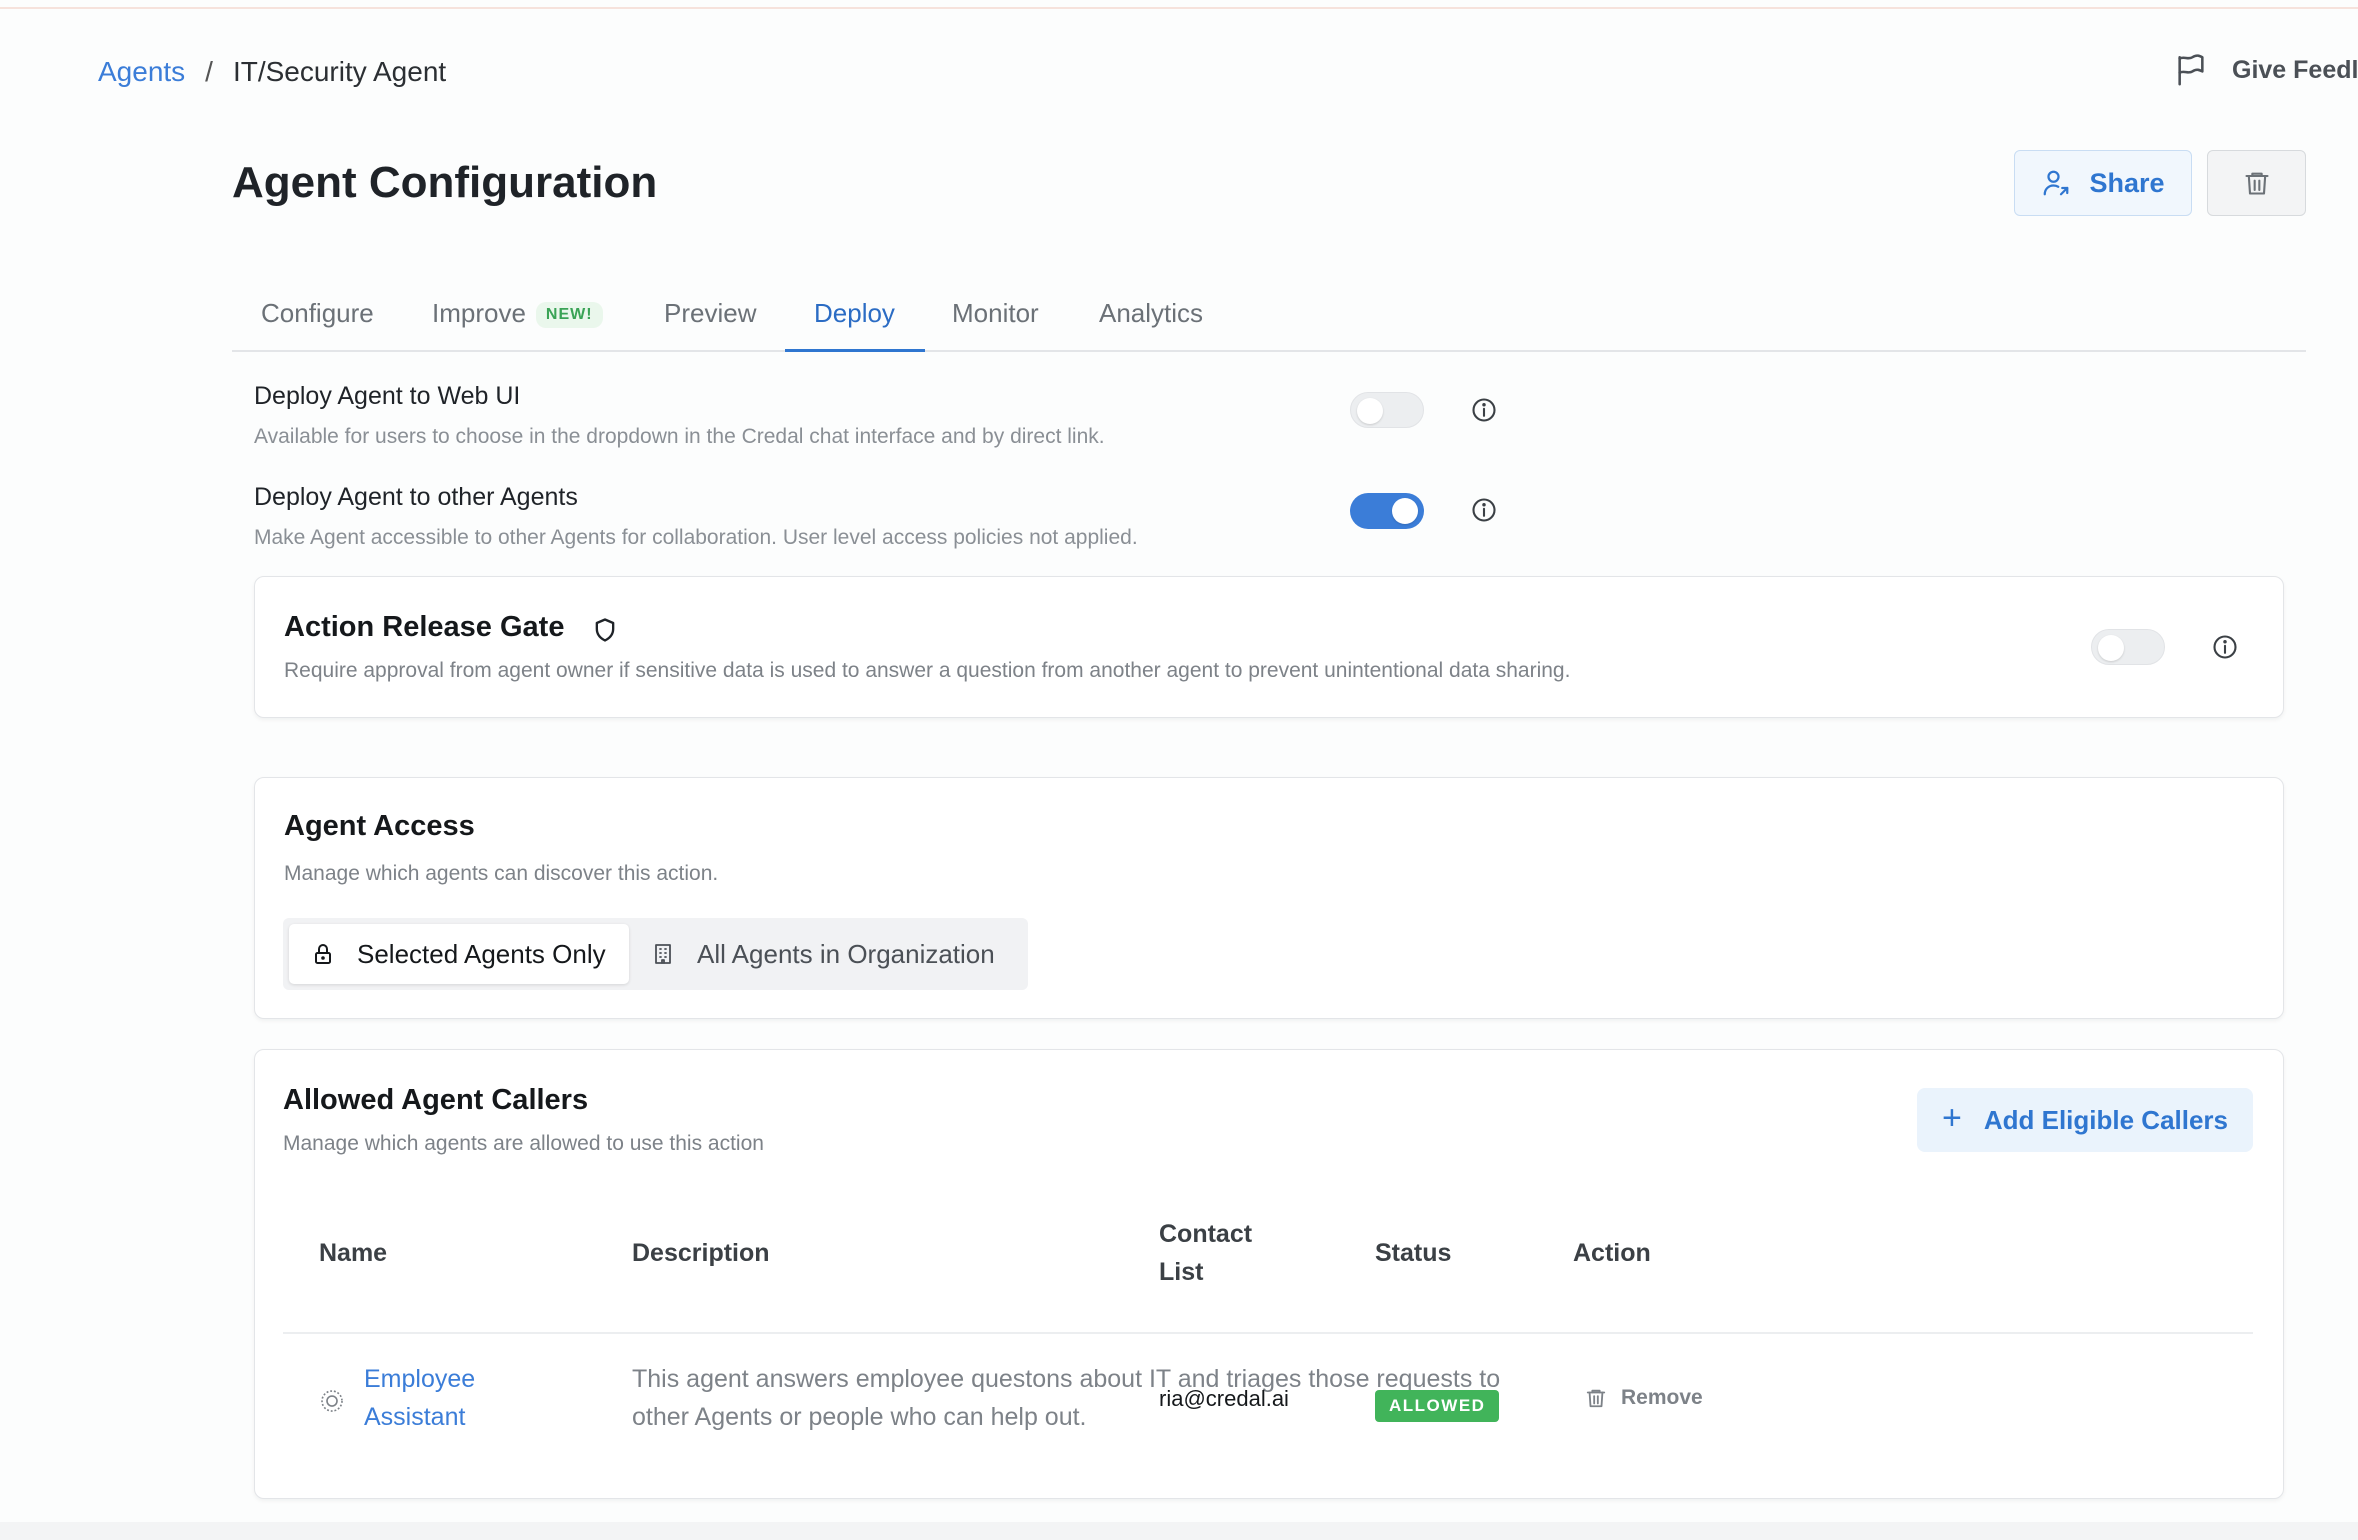 The width and height of the screenshot is (2358, 1540). I want to click on give-feedback-button: Give Feedl, so click(2266, 70).